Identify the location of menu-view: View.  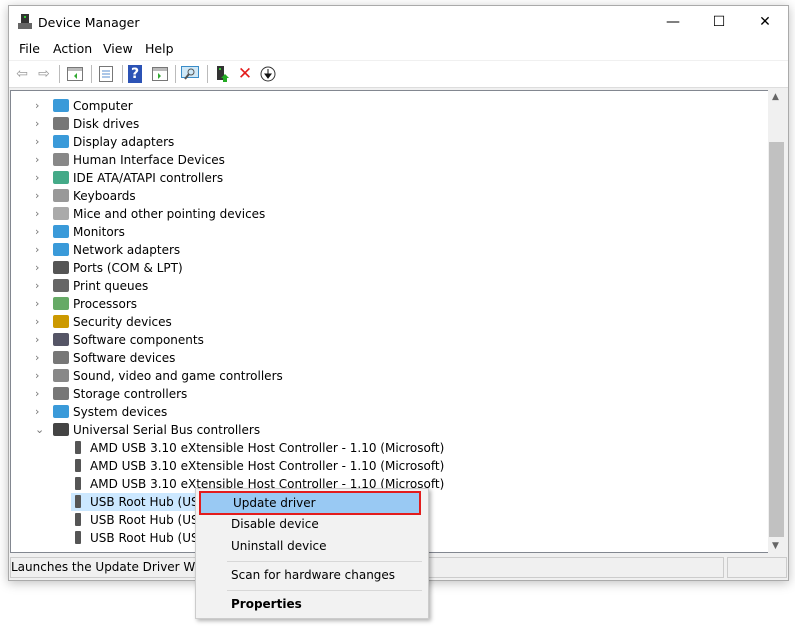
(118, 48).